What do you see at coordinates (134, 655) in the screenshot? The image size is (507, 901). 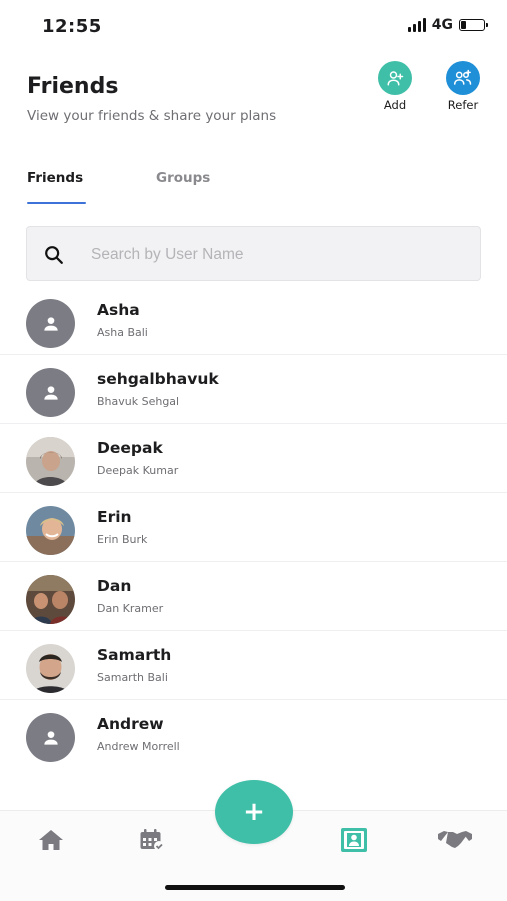 I see `friend-name: Samarth` at bounding box center [134, 655].